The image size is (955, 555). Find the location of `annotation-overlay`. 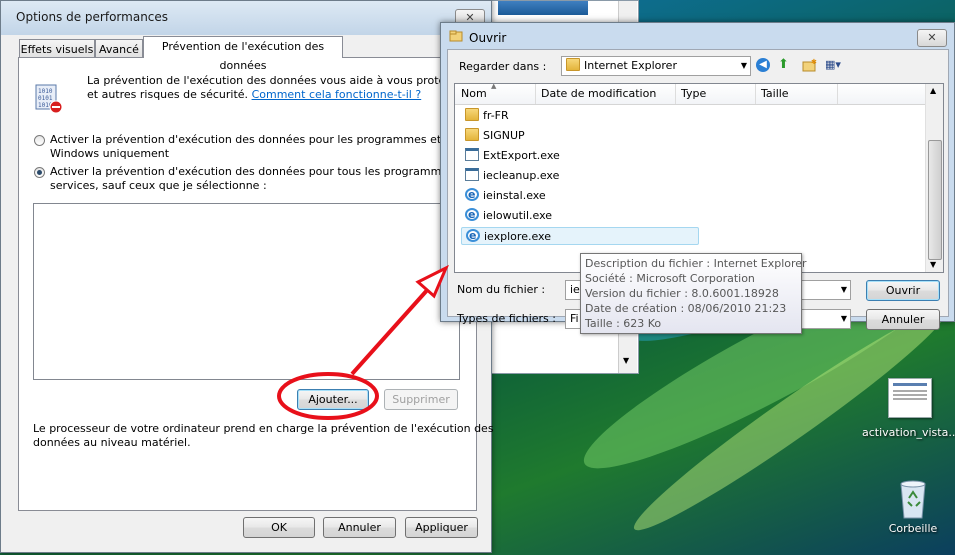

annotation-overlay is located at coordinates (363, 342).